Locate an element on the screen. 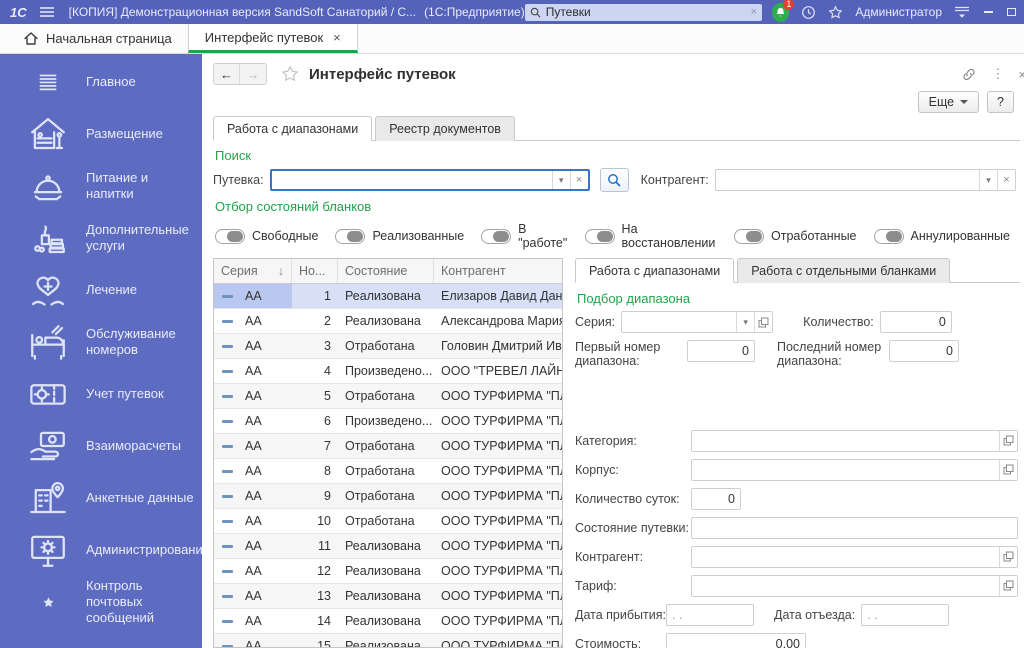 Image resolution: width=1024 pixels, height=648 pixels. tab-rabota-s-diapazonami: Работа с диапазонами is located at coordinates (293, 128).